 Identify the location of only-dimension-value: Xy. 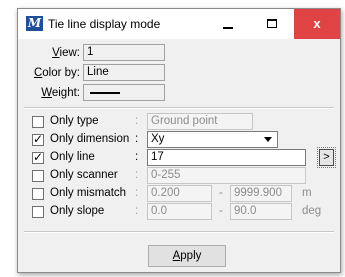
(158, 139).